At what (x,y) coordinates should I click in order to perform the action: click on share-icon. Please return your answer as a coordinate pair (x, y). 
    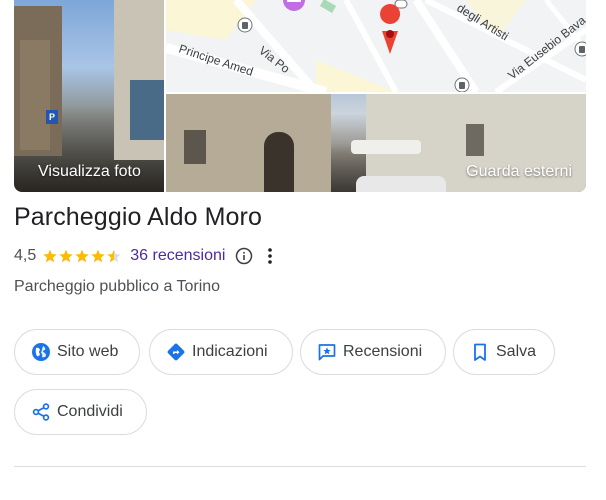
    Looking at the image, I should click on (41, 412).